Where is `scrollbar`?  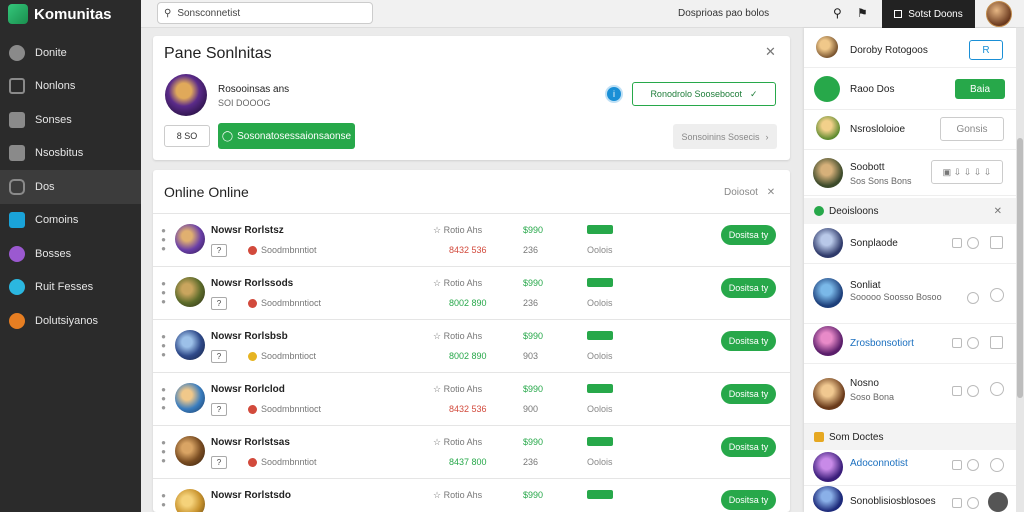 scrollbar is located at coordinates (1020, 270).